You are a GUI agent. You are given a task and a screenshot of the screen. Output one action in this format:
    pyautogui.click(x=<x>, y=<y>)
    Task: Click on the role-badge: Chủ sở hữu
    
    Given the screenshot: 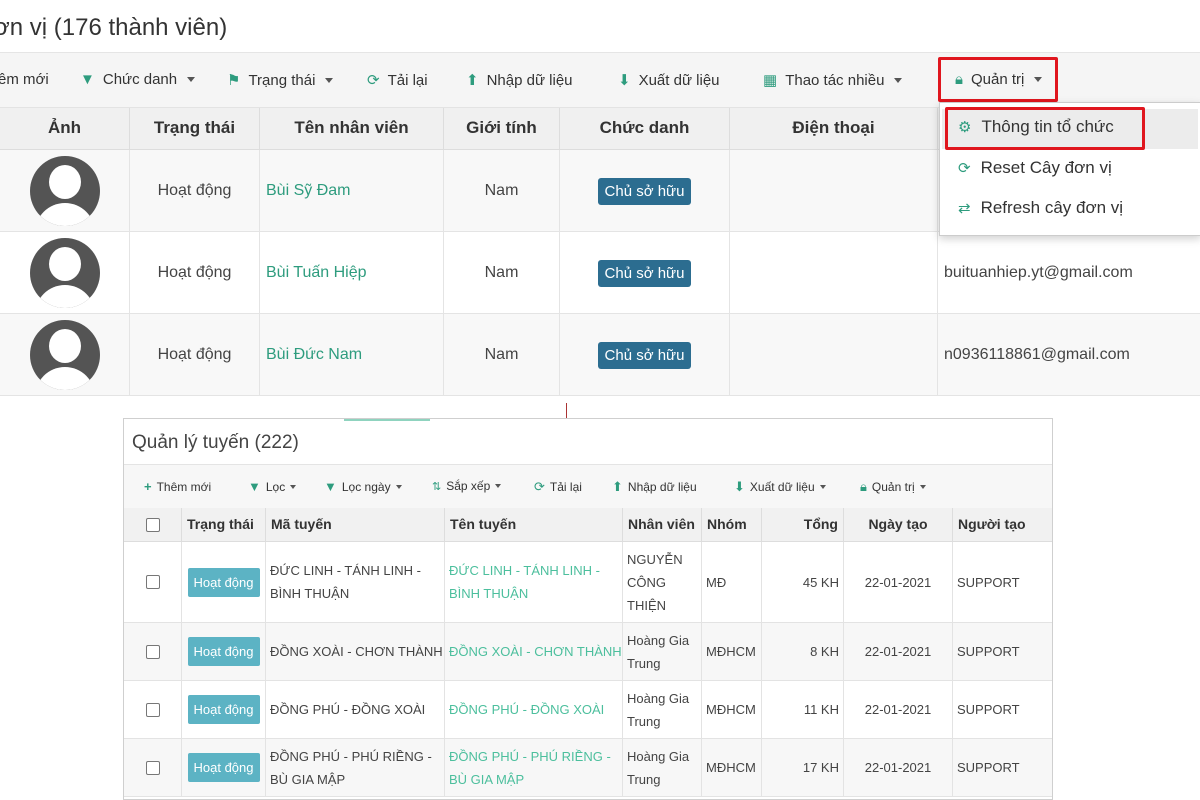 What is the action you would take?
    pyautogui.click(x=644, y=355)
    